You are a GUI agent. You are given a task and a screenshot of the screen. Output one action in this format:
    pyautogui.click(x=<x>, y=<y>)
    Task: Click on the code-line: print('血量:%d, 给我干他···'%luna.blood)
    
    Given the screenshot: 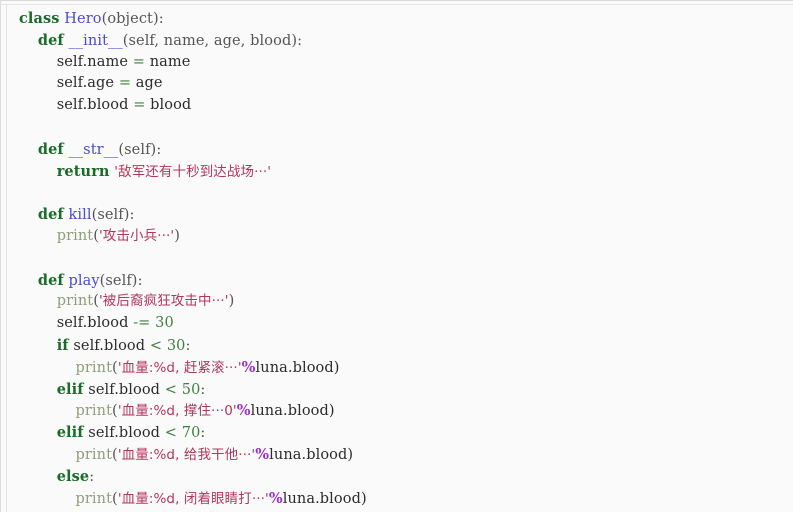 What is the action you would take?
    pyautogui.click(x=193, y=455)
    